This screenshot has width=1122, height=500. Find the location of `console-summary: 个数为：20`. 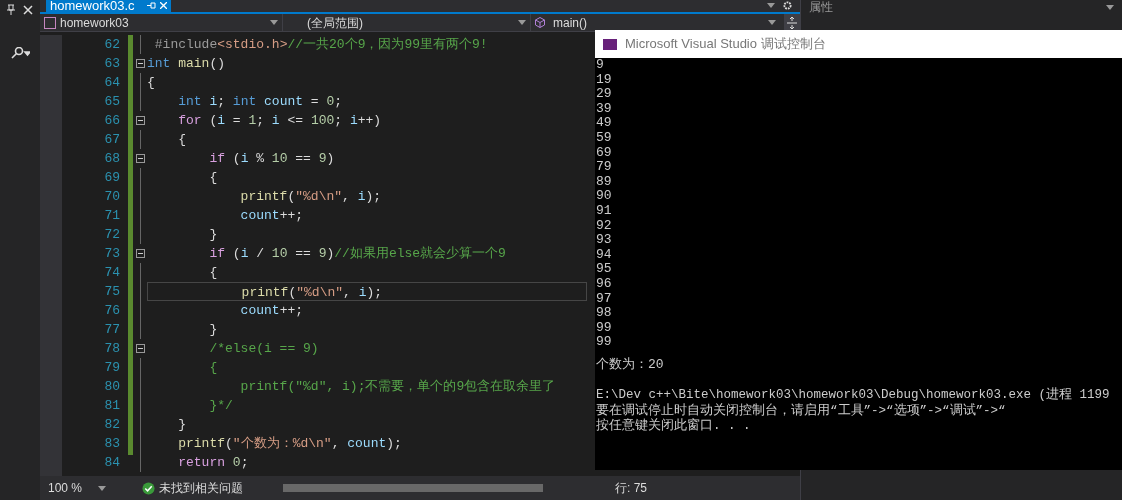

console-summary: 个数为：20 is located at coordinates (630, 365).